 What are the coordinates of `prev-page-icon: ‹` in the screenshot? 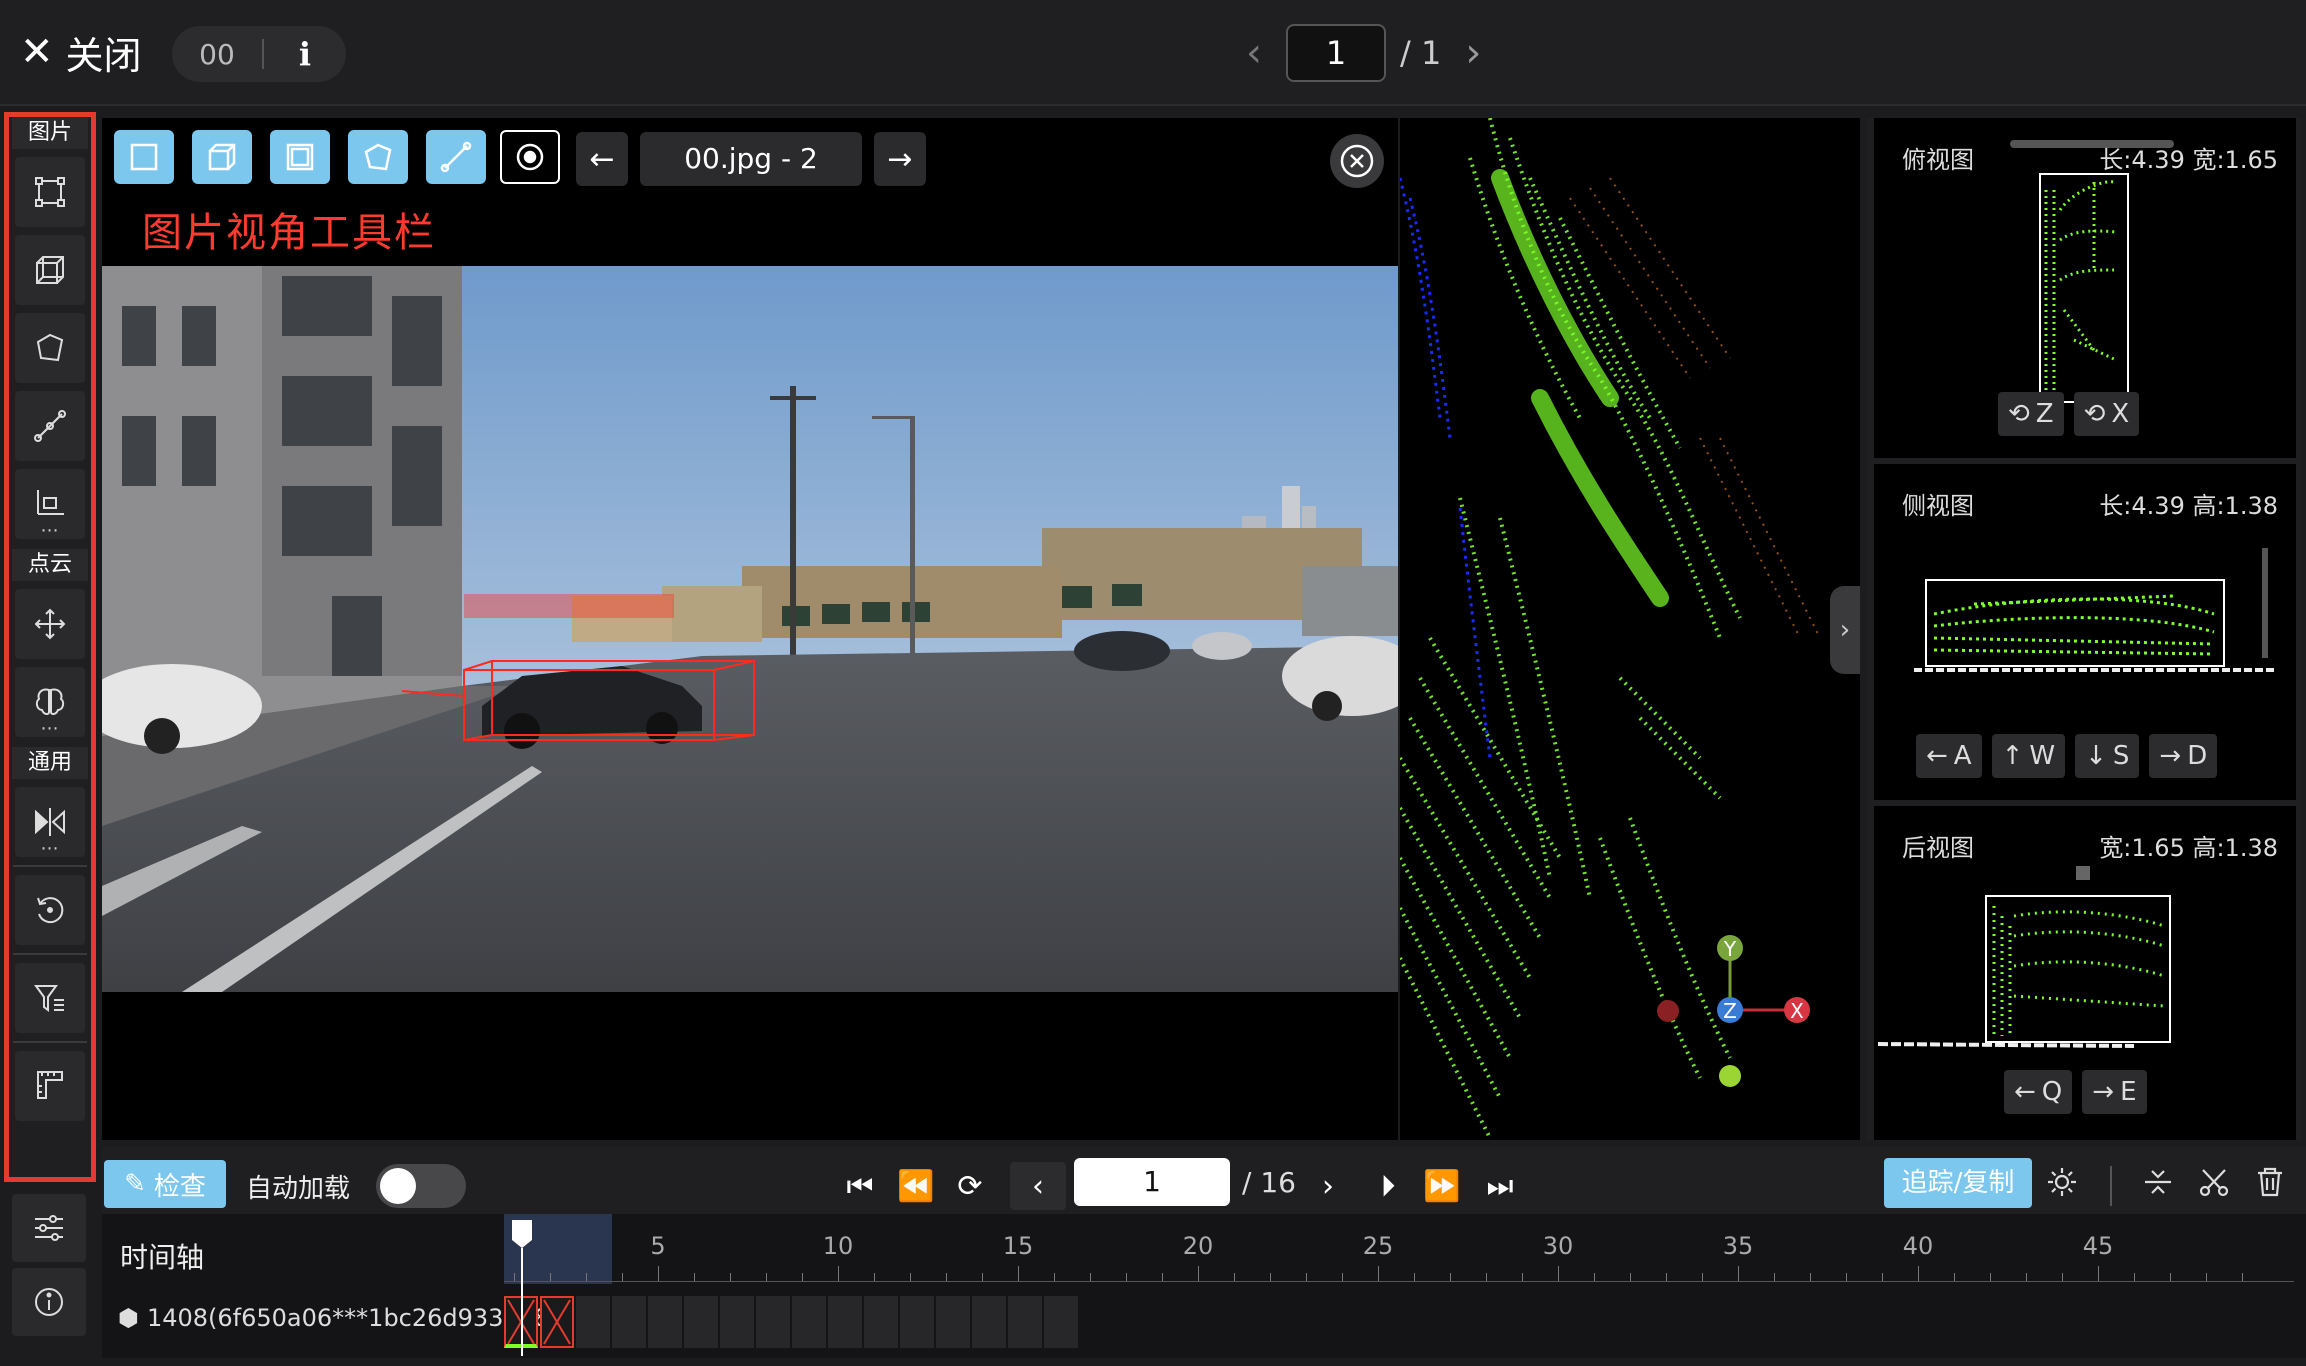 It's located at (1254, 53).